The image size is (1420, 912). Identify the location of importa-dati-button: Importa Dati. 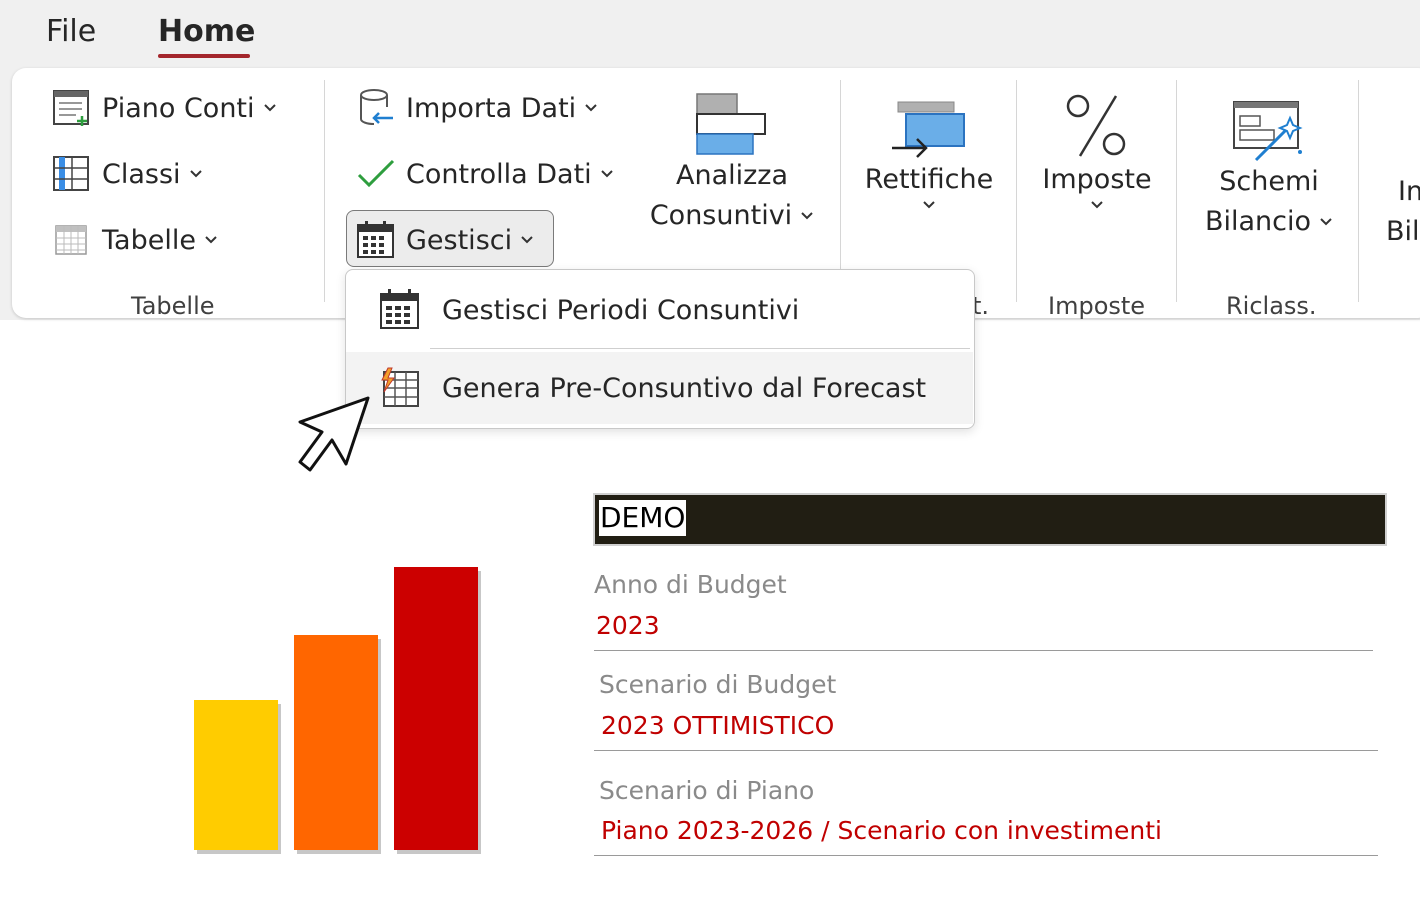
(477, 108).